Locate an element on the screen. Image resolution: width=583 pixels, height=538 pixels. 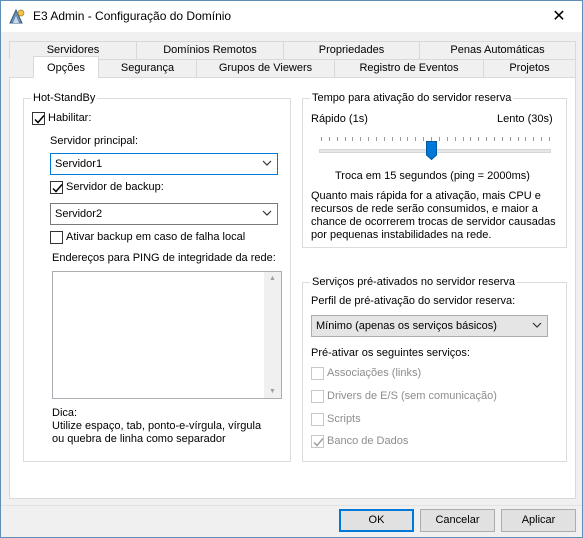
ping-addresses-scrollbar: ▲ ▼ is located at coordinates (272, 335).